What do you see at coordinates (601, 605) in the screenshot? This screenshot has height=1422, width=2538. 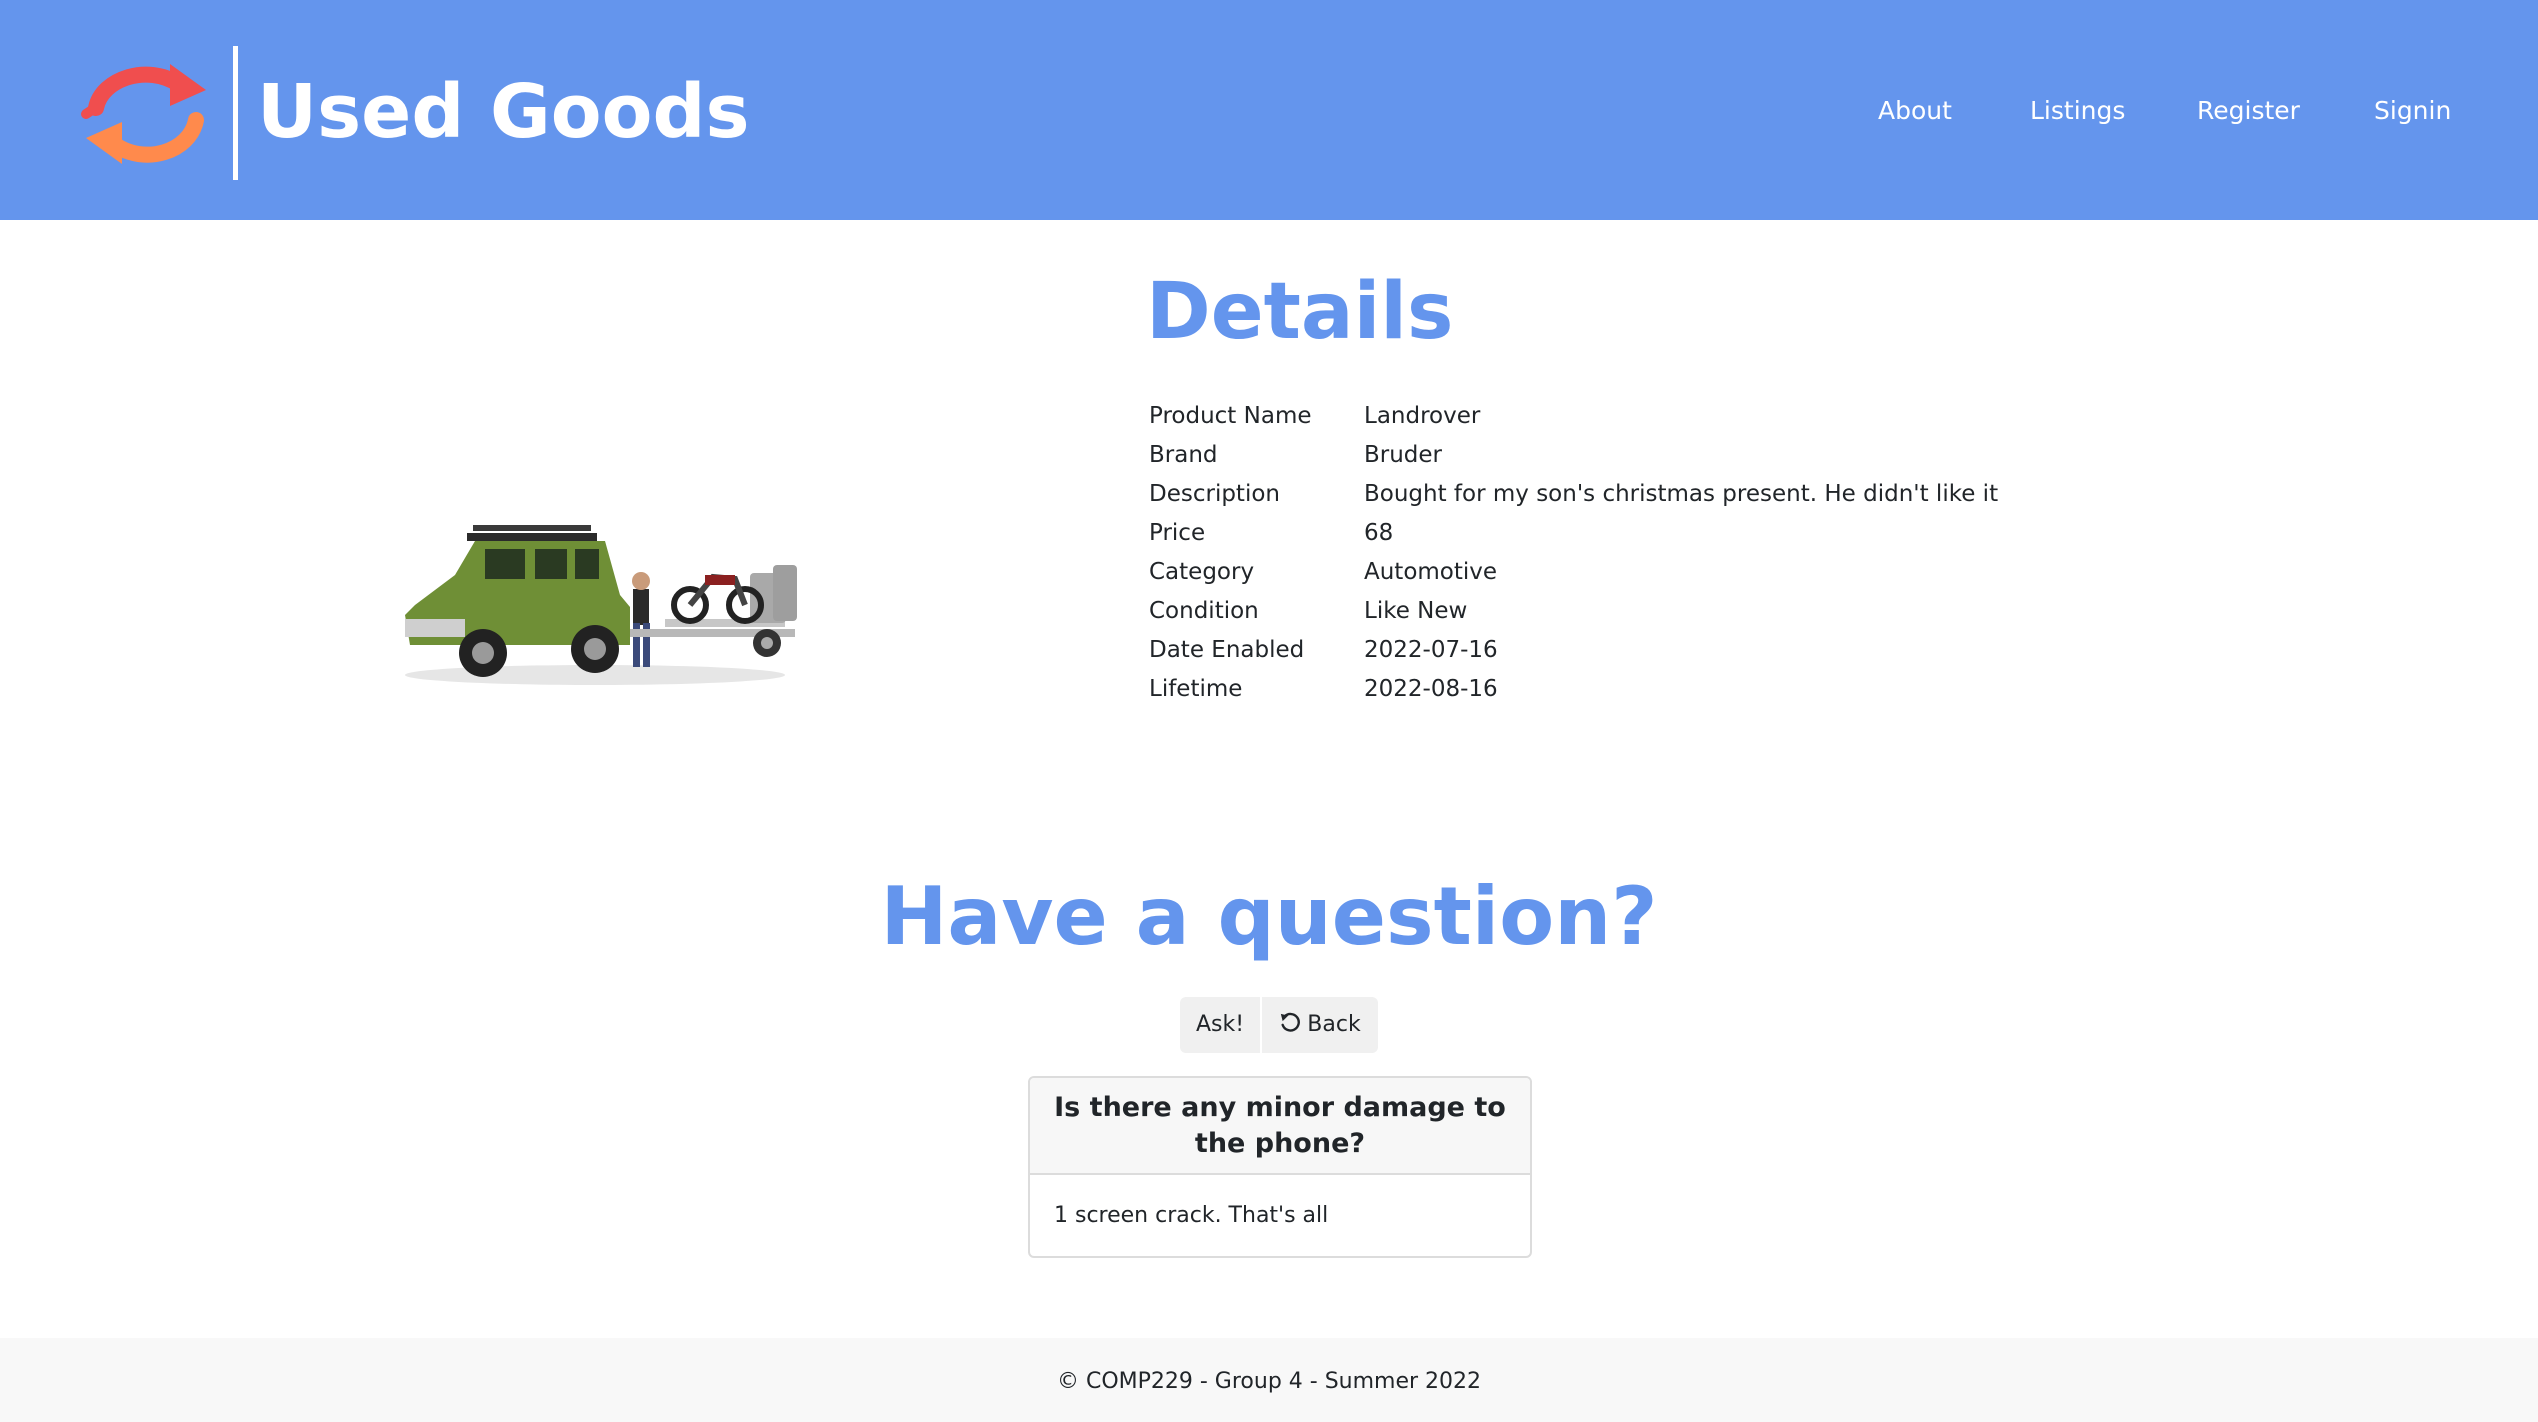 I see `product-image` at bounding box center [601, 605].